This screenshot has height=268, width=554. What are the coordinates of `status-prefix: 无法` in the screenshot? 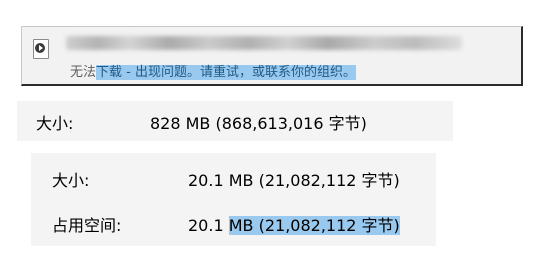 It's located at (83, 72).